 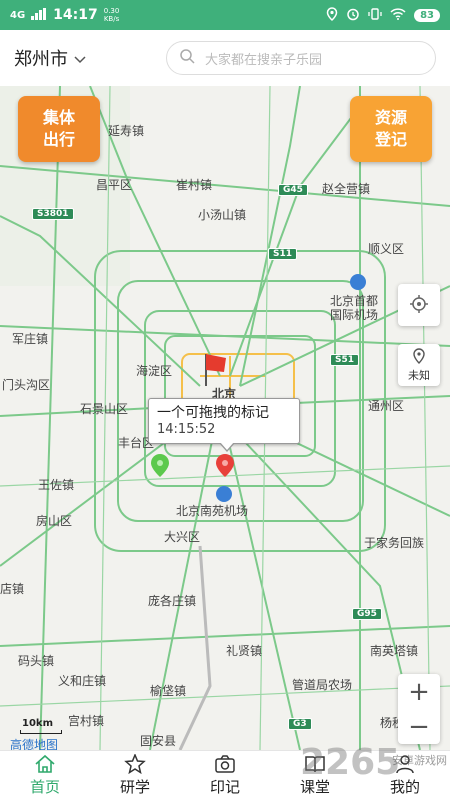 What do you see at coordinates (135, 775) in the screenshot?
I see `tab-study: 研学` at bounding box center [135, 775].